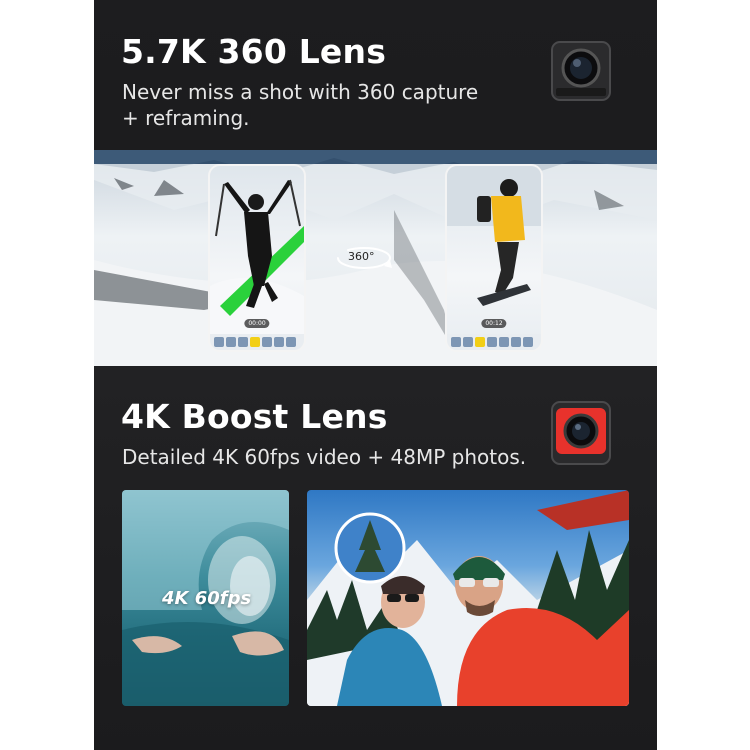 The image size is (750, 750). Describe the element at coordinates (324, 457) in the screenshot. I see `section2-subtitle: Detailed 4K 60fps video + 48MP photos.` at that location.